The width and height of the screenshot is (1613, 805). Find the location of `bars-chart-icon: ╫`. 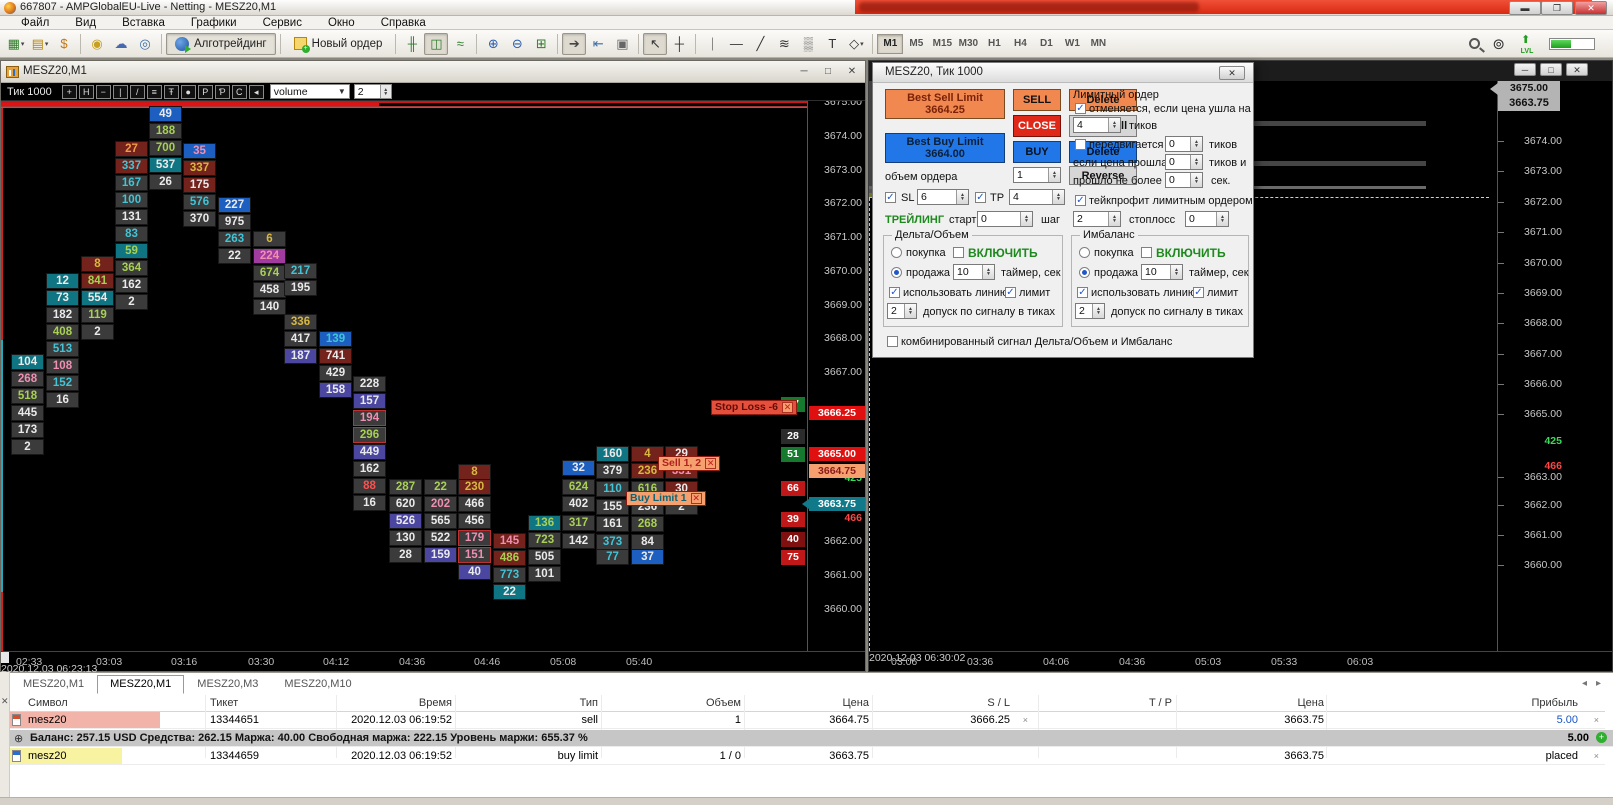

bars-chart-icon: ╫ is located at coordinates (412, 44).